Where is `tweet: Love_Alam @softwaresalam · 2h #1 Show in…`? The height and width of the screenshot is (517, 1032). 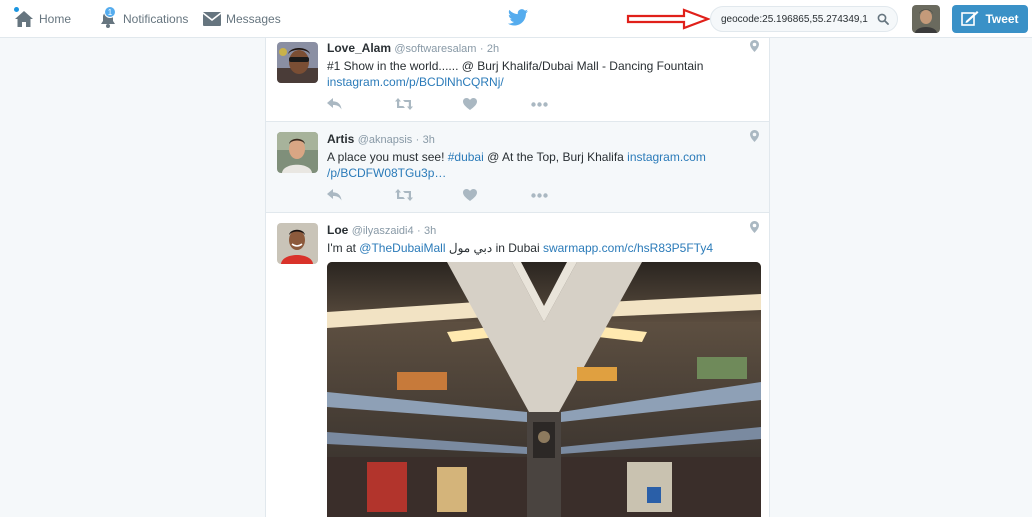 tweet: Love_Alam @softwaresalam · 2h #1 Show in… is located at coordinates (517, 80).